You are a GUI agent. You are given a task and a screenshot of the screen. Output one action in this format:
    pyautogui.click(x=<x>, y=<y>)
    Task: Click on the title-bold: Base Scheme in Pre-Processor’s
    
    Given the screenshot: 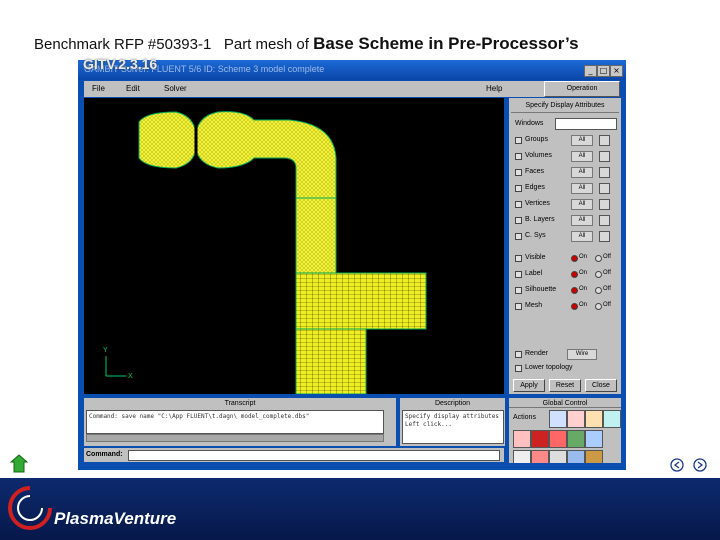 What is the action you would take?
    pyautogui.click(x=446, y=43)
    